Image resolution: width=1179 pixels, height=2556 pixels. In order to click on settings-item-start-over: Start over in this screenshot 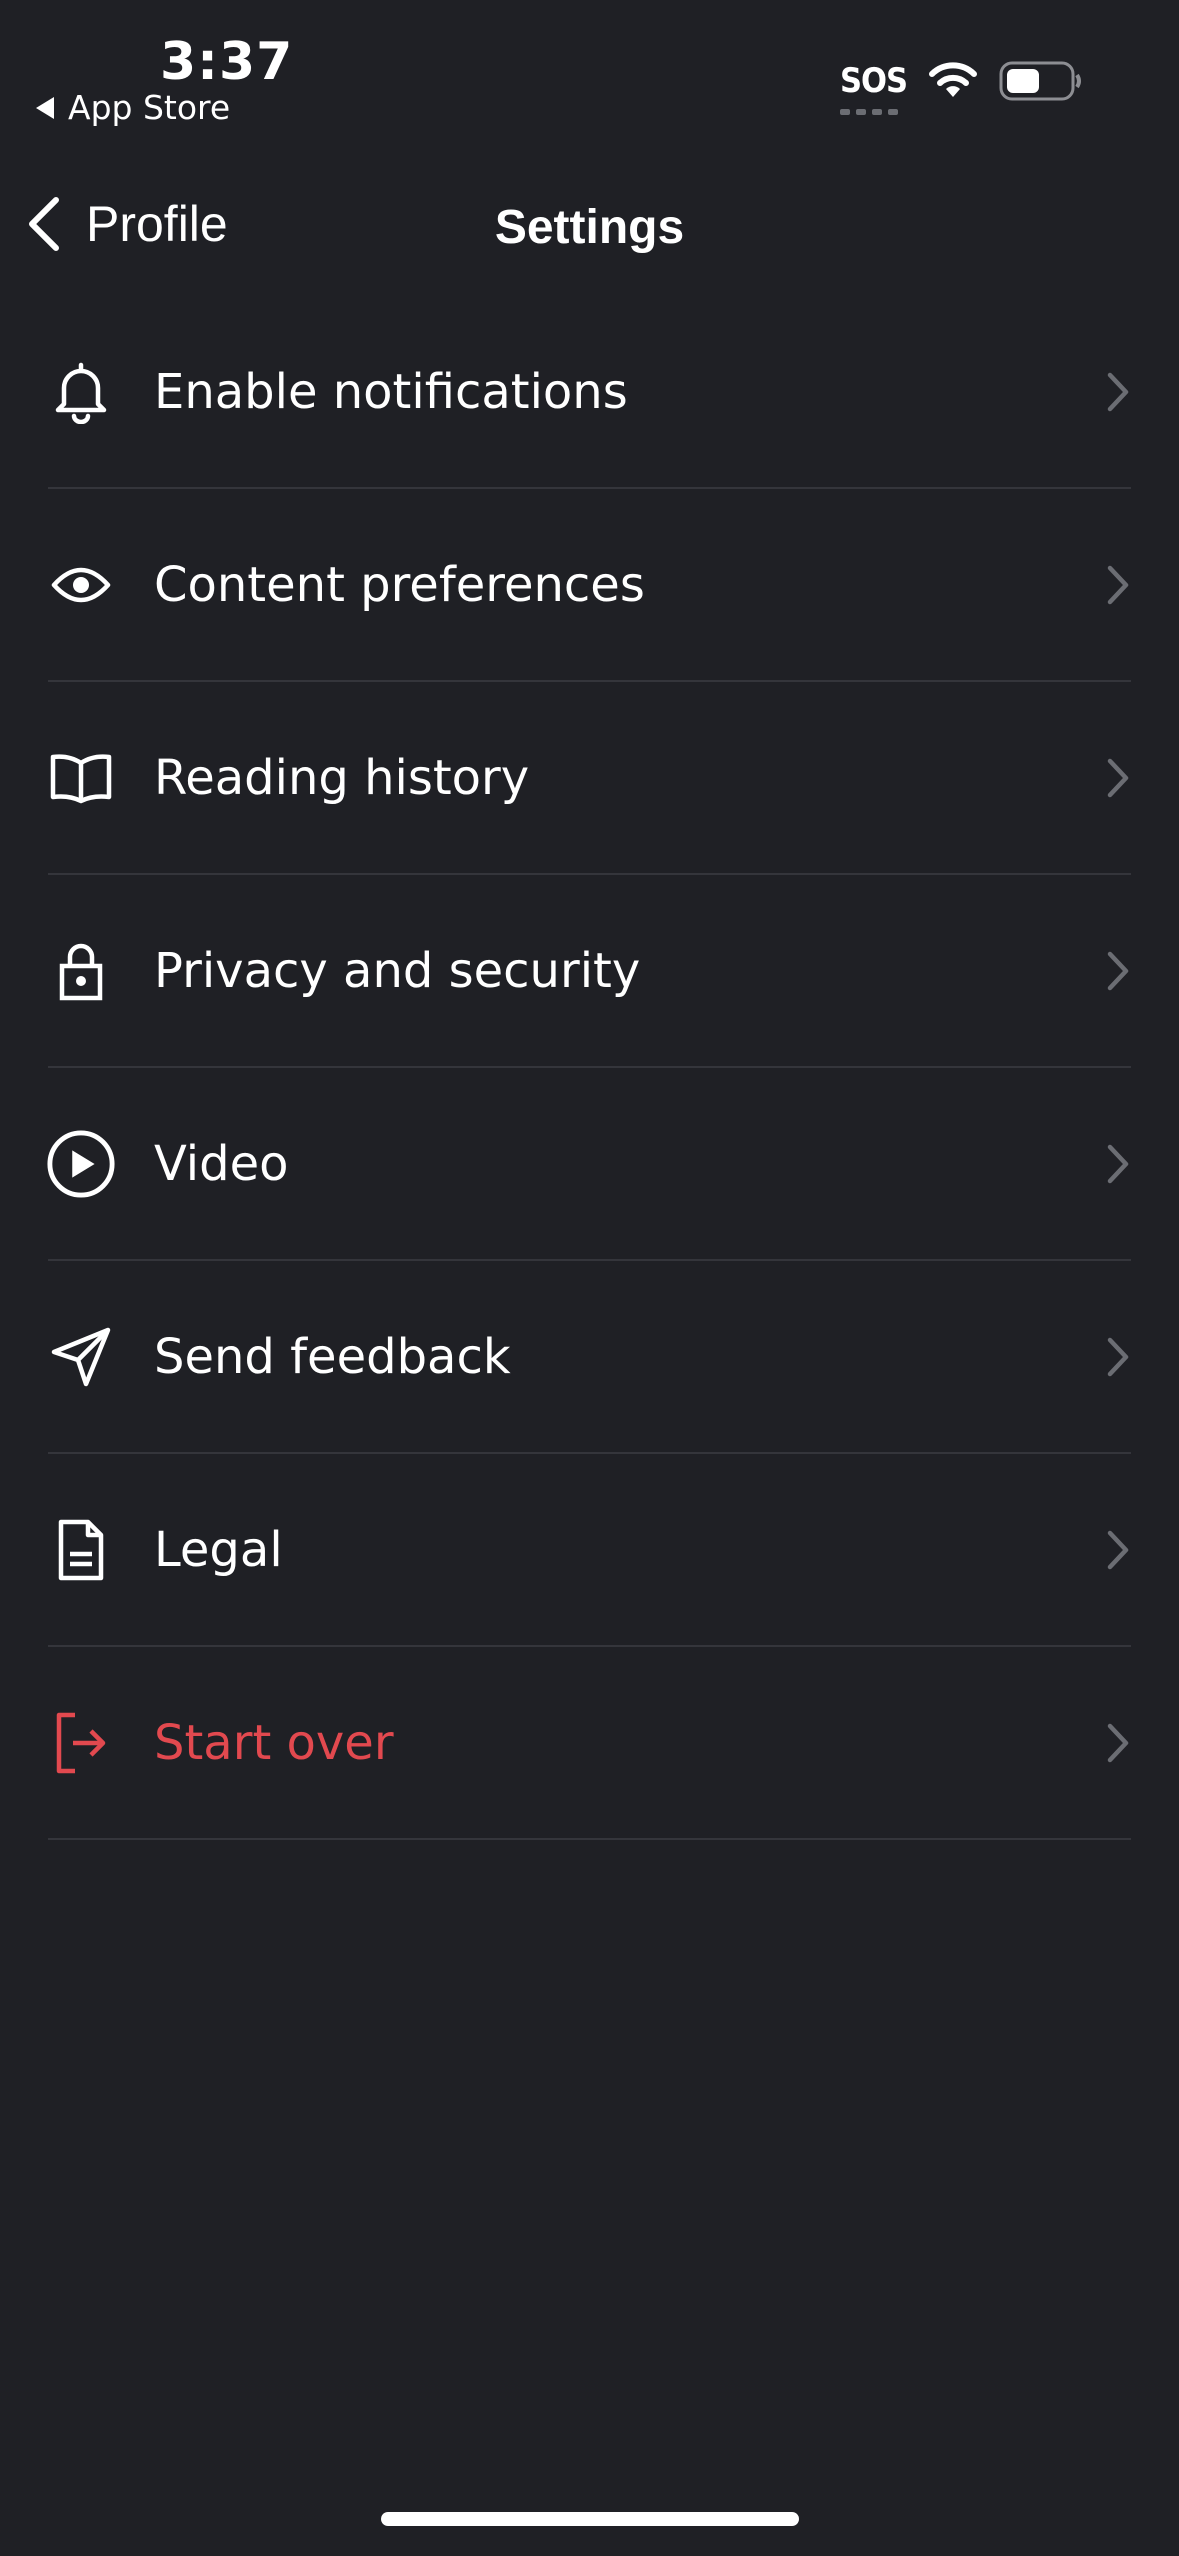, I will do `click(589, 1743)`.